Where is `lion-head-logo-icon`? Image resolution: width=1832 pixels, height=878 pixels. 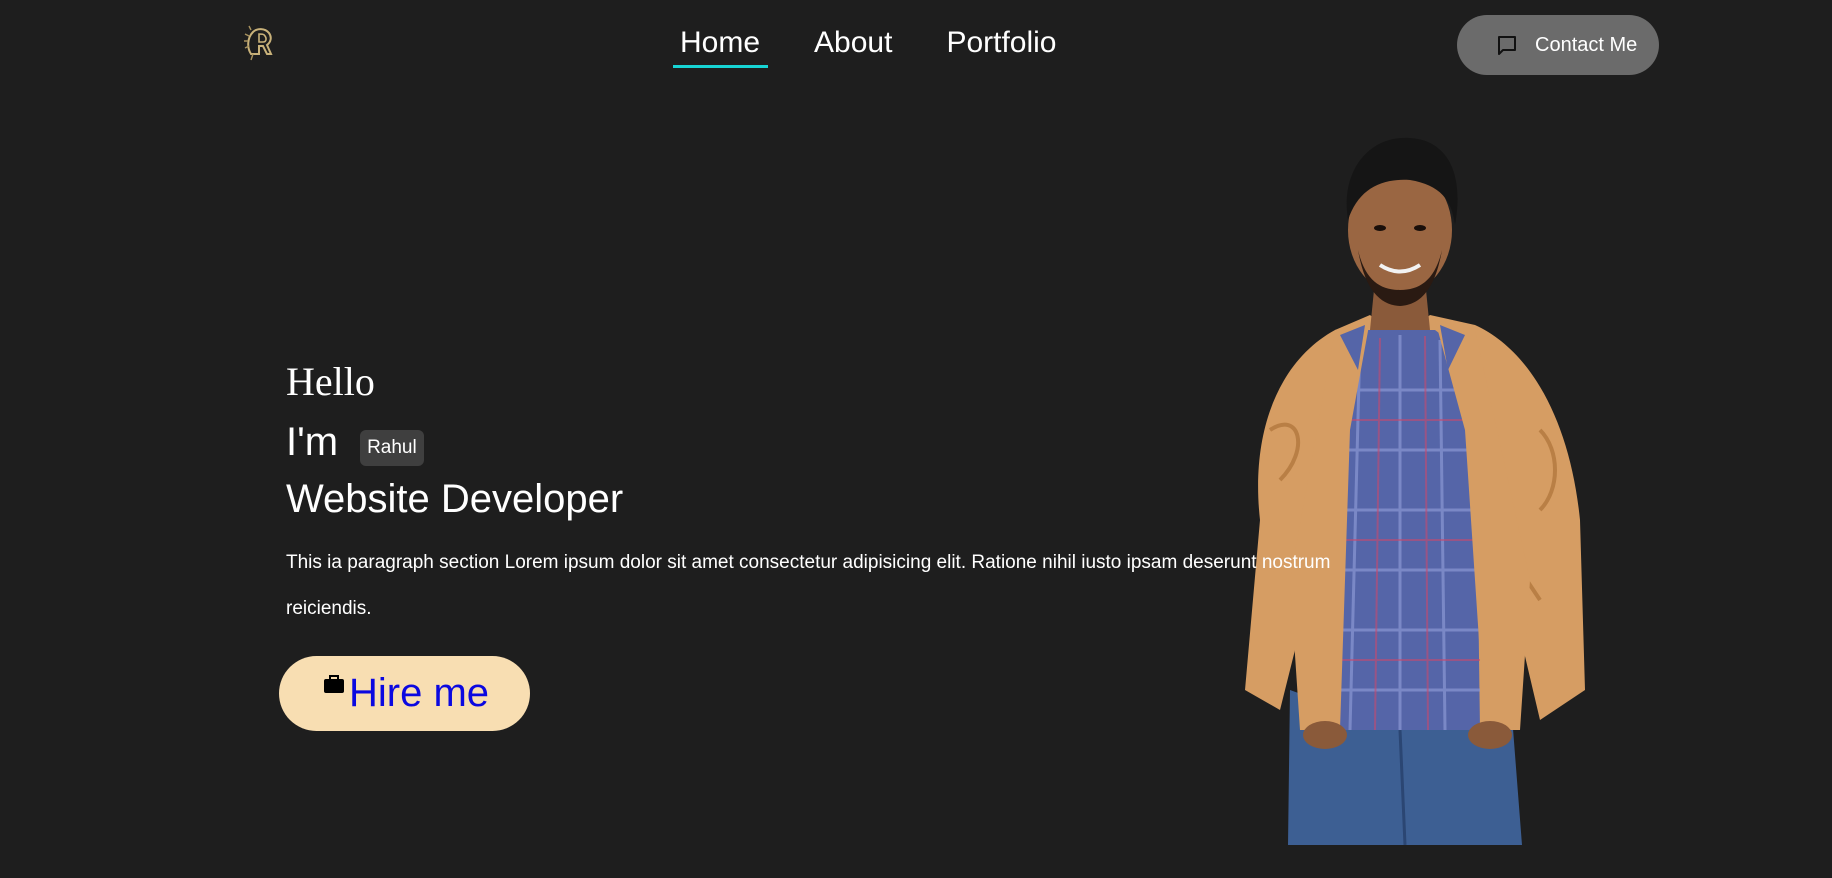
lion-head-logo-icon is located at coordinates (259, 44).